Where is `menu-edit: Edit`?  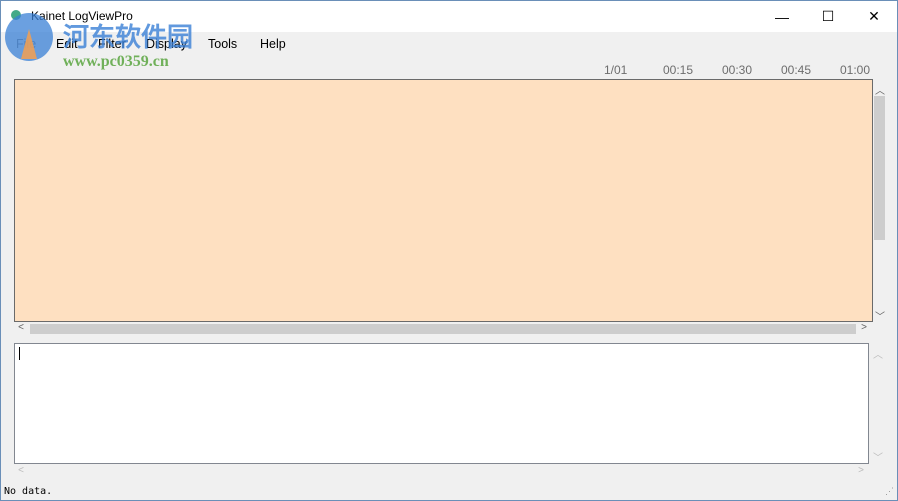 menu-edit: Edit is located at coordinates (67, 44).